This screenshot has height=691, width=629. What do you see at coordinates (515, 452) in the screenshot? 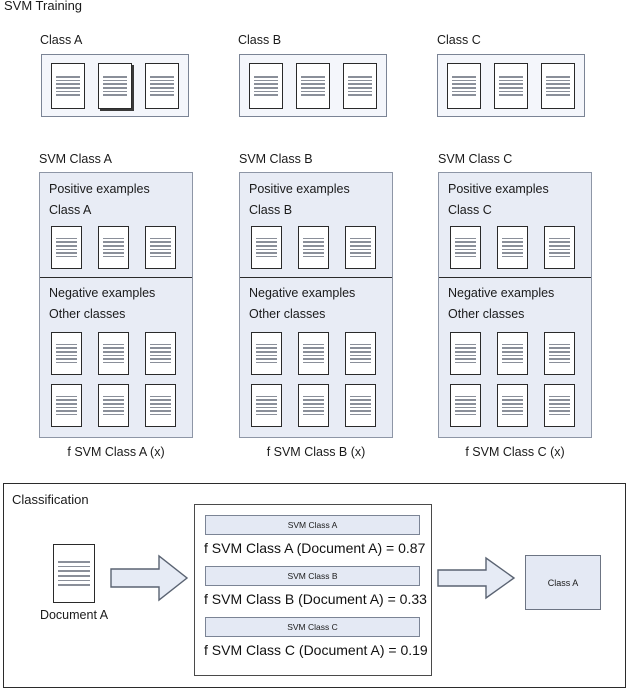
I see `function-caption-c: f SVM Class C (x)` at bounding box center [515, 452].